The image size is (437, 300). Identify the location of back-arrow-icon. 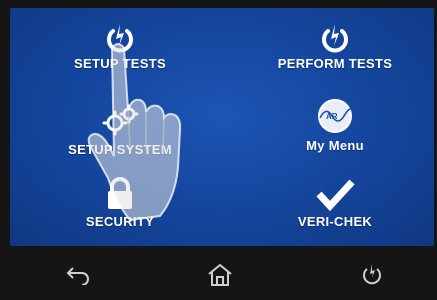
(78, 277).